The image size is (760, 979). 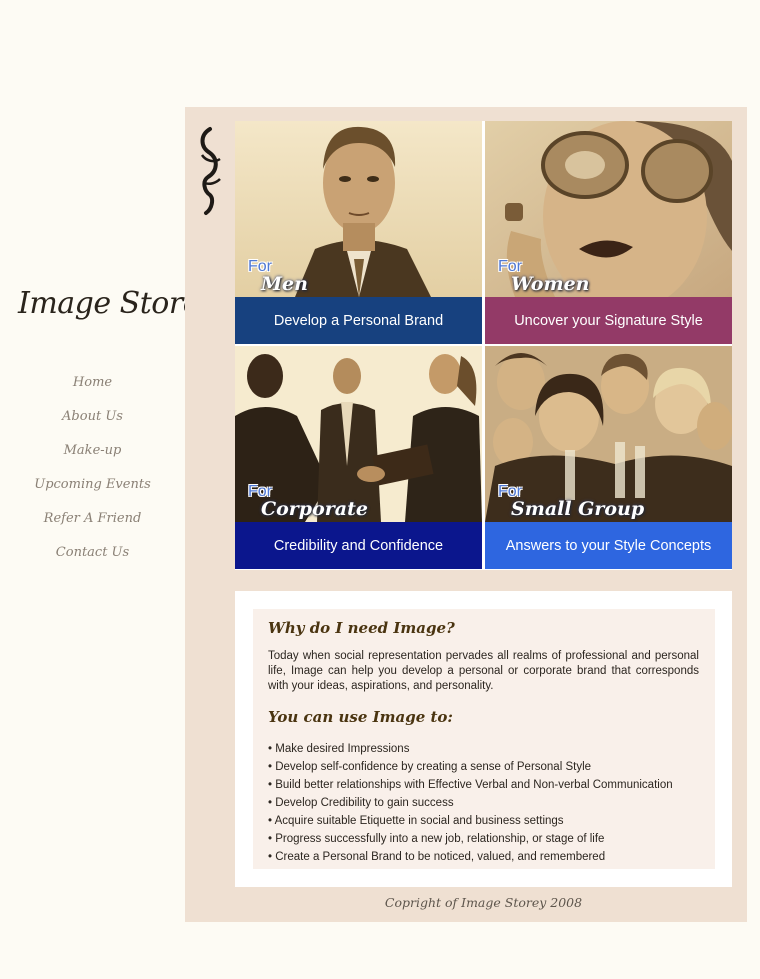 I want to click on monogram-icon, so click(x=210, y=171).